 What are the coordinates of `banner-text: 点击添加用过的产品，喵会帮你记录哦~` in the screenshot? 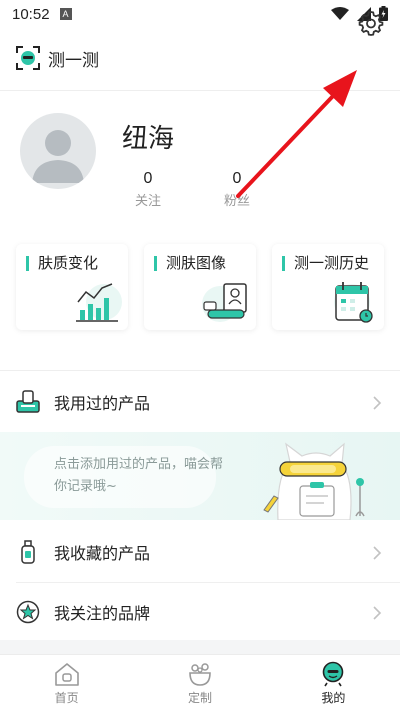 It's located at (139, 475).